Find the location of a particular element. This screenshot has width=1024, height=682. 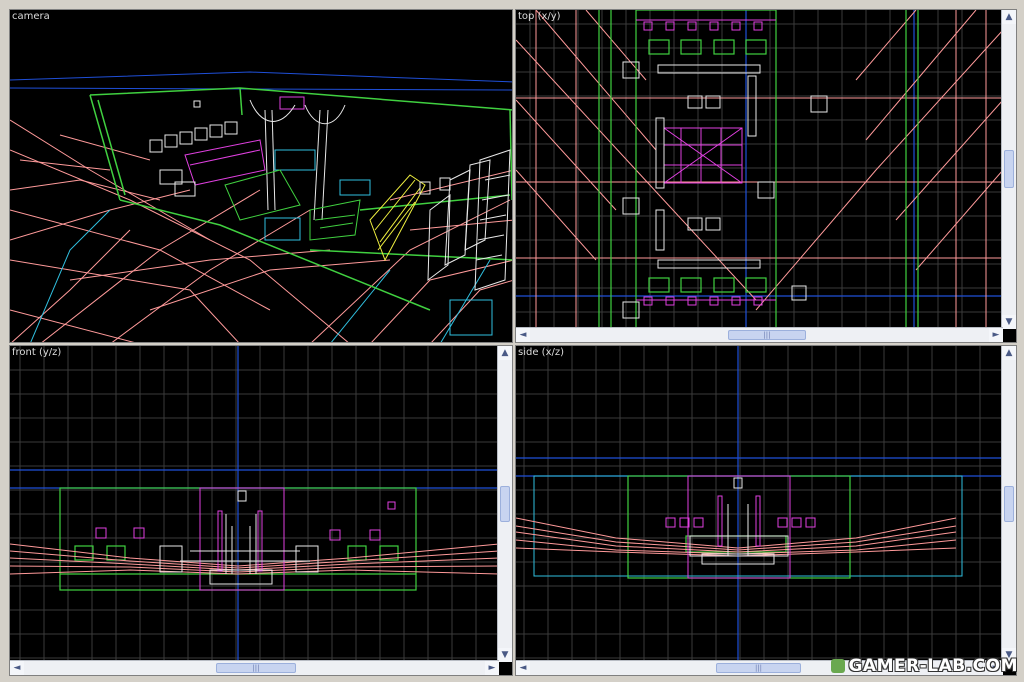

top-scroll-left-button: ◄ is located at coordinates (523, 335).